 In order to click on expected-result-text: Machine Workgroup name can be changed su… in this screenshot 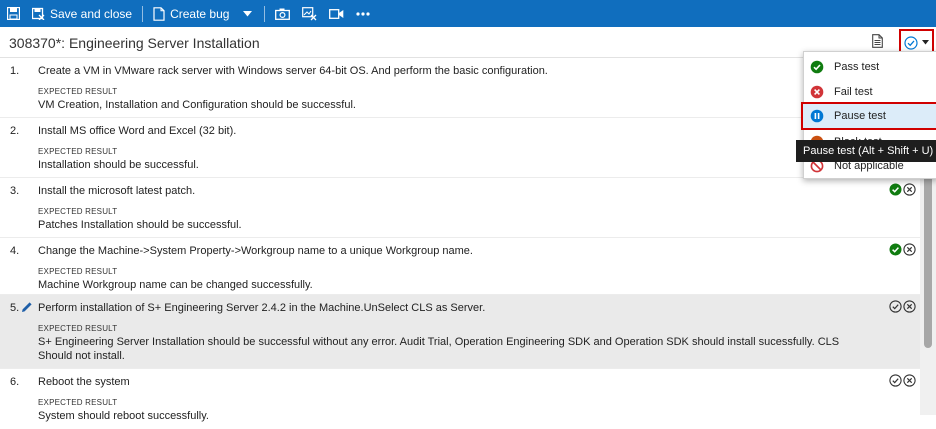, I will do `click(175, 285)`.